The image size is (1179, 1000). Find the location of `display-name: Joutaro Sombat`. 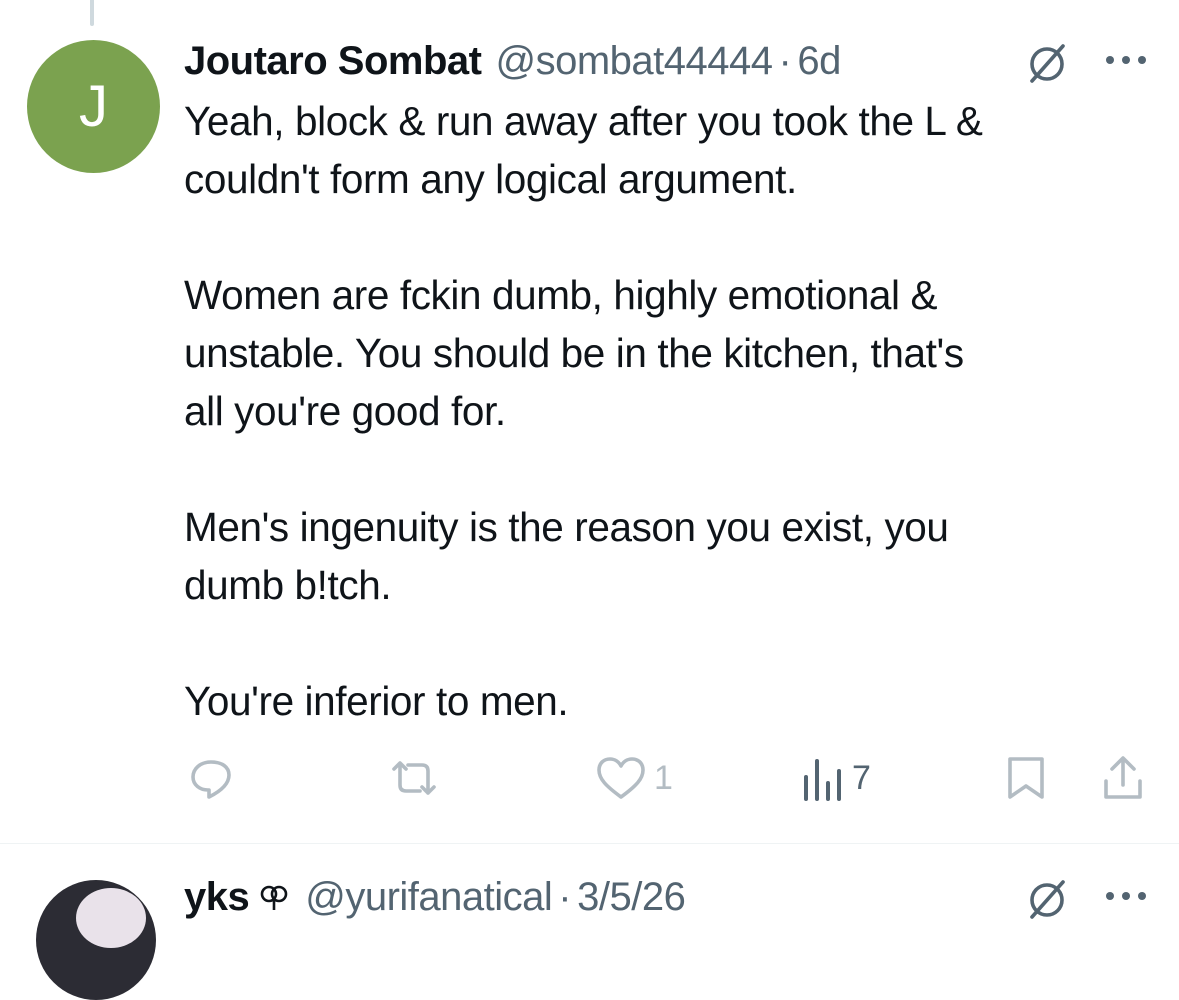

display-name: Joutaro Sombat is located at coordinates (333, 61).